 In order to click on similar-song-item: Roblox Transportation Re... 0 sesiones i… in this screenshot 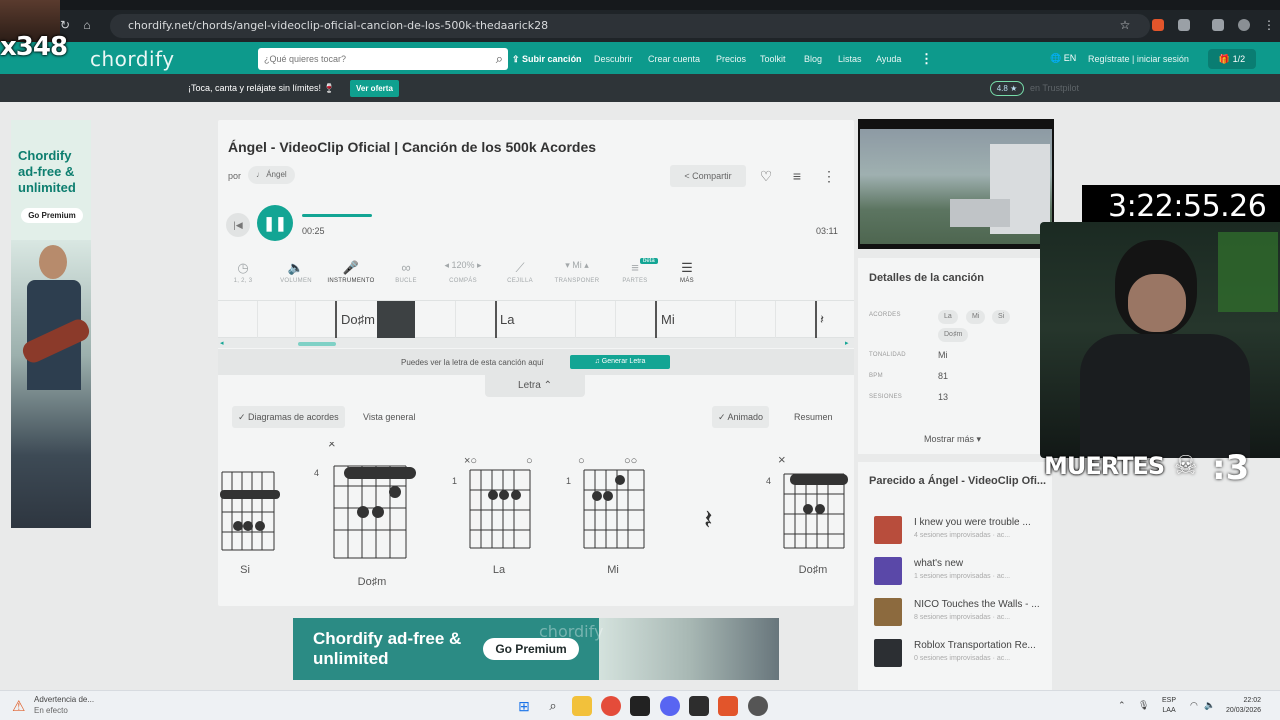, I will do `click(963, 655)`.